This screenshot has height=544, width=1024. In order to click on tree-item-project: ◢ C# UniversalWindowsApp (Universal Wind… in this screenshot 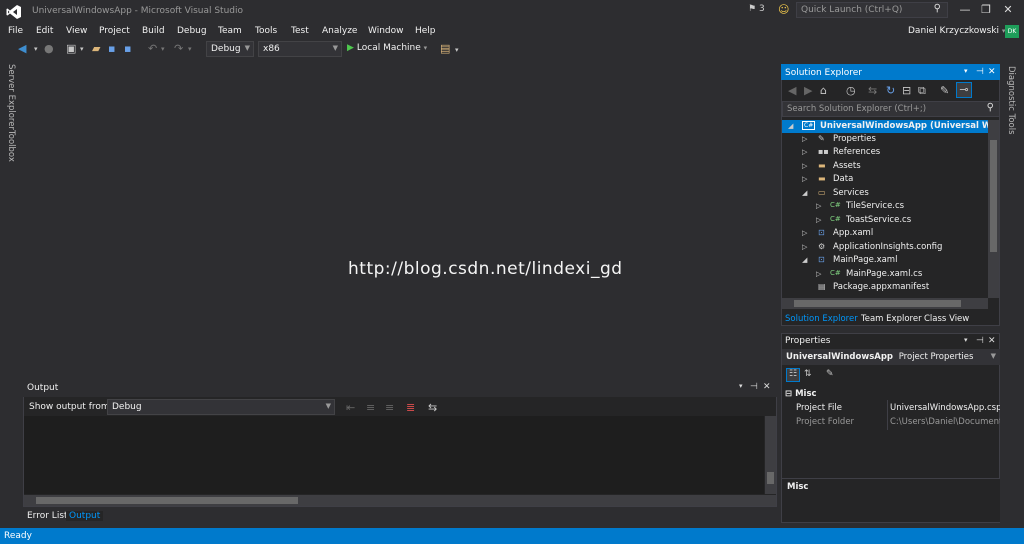, I will do `click(885, 127)`.